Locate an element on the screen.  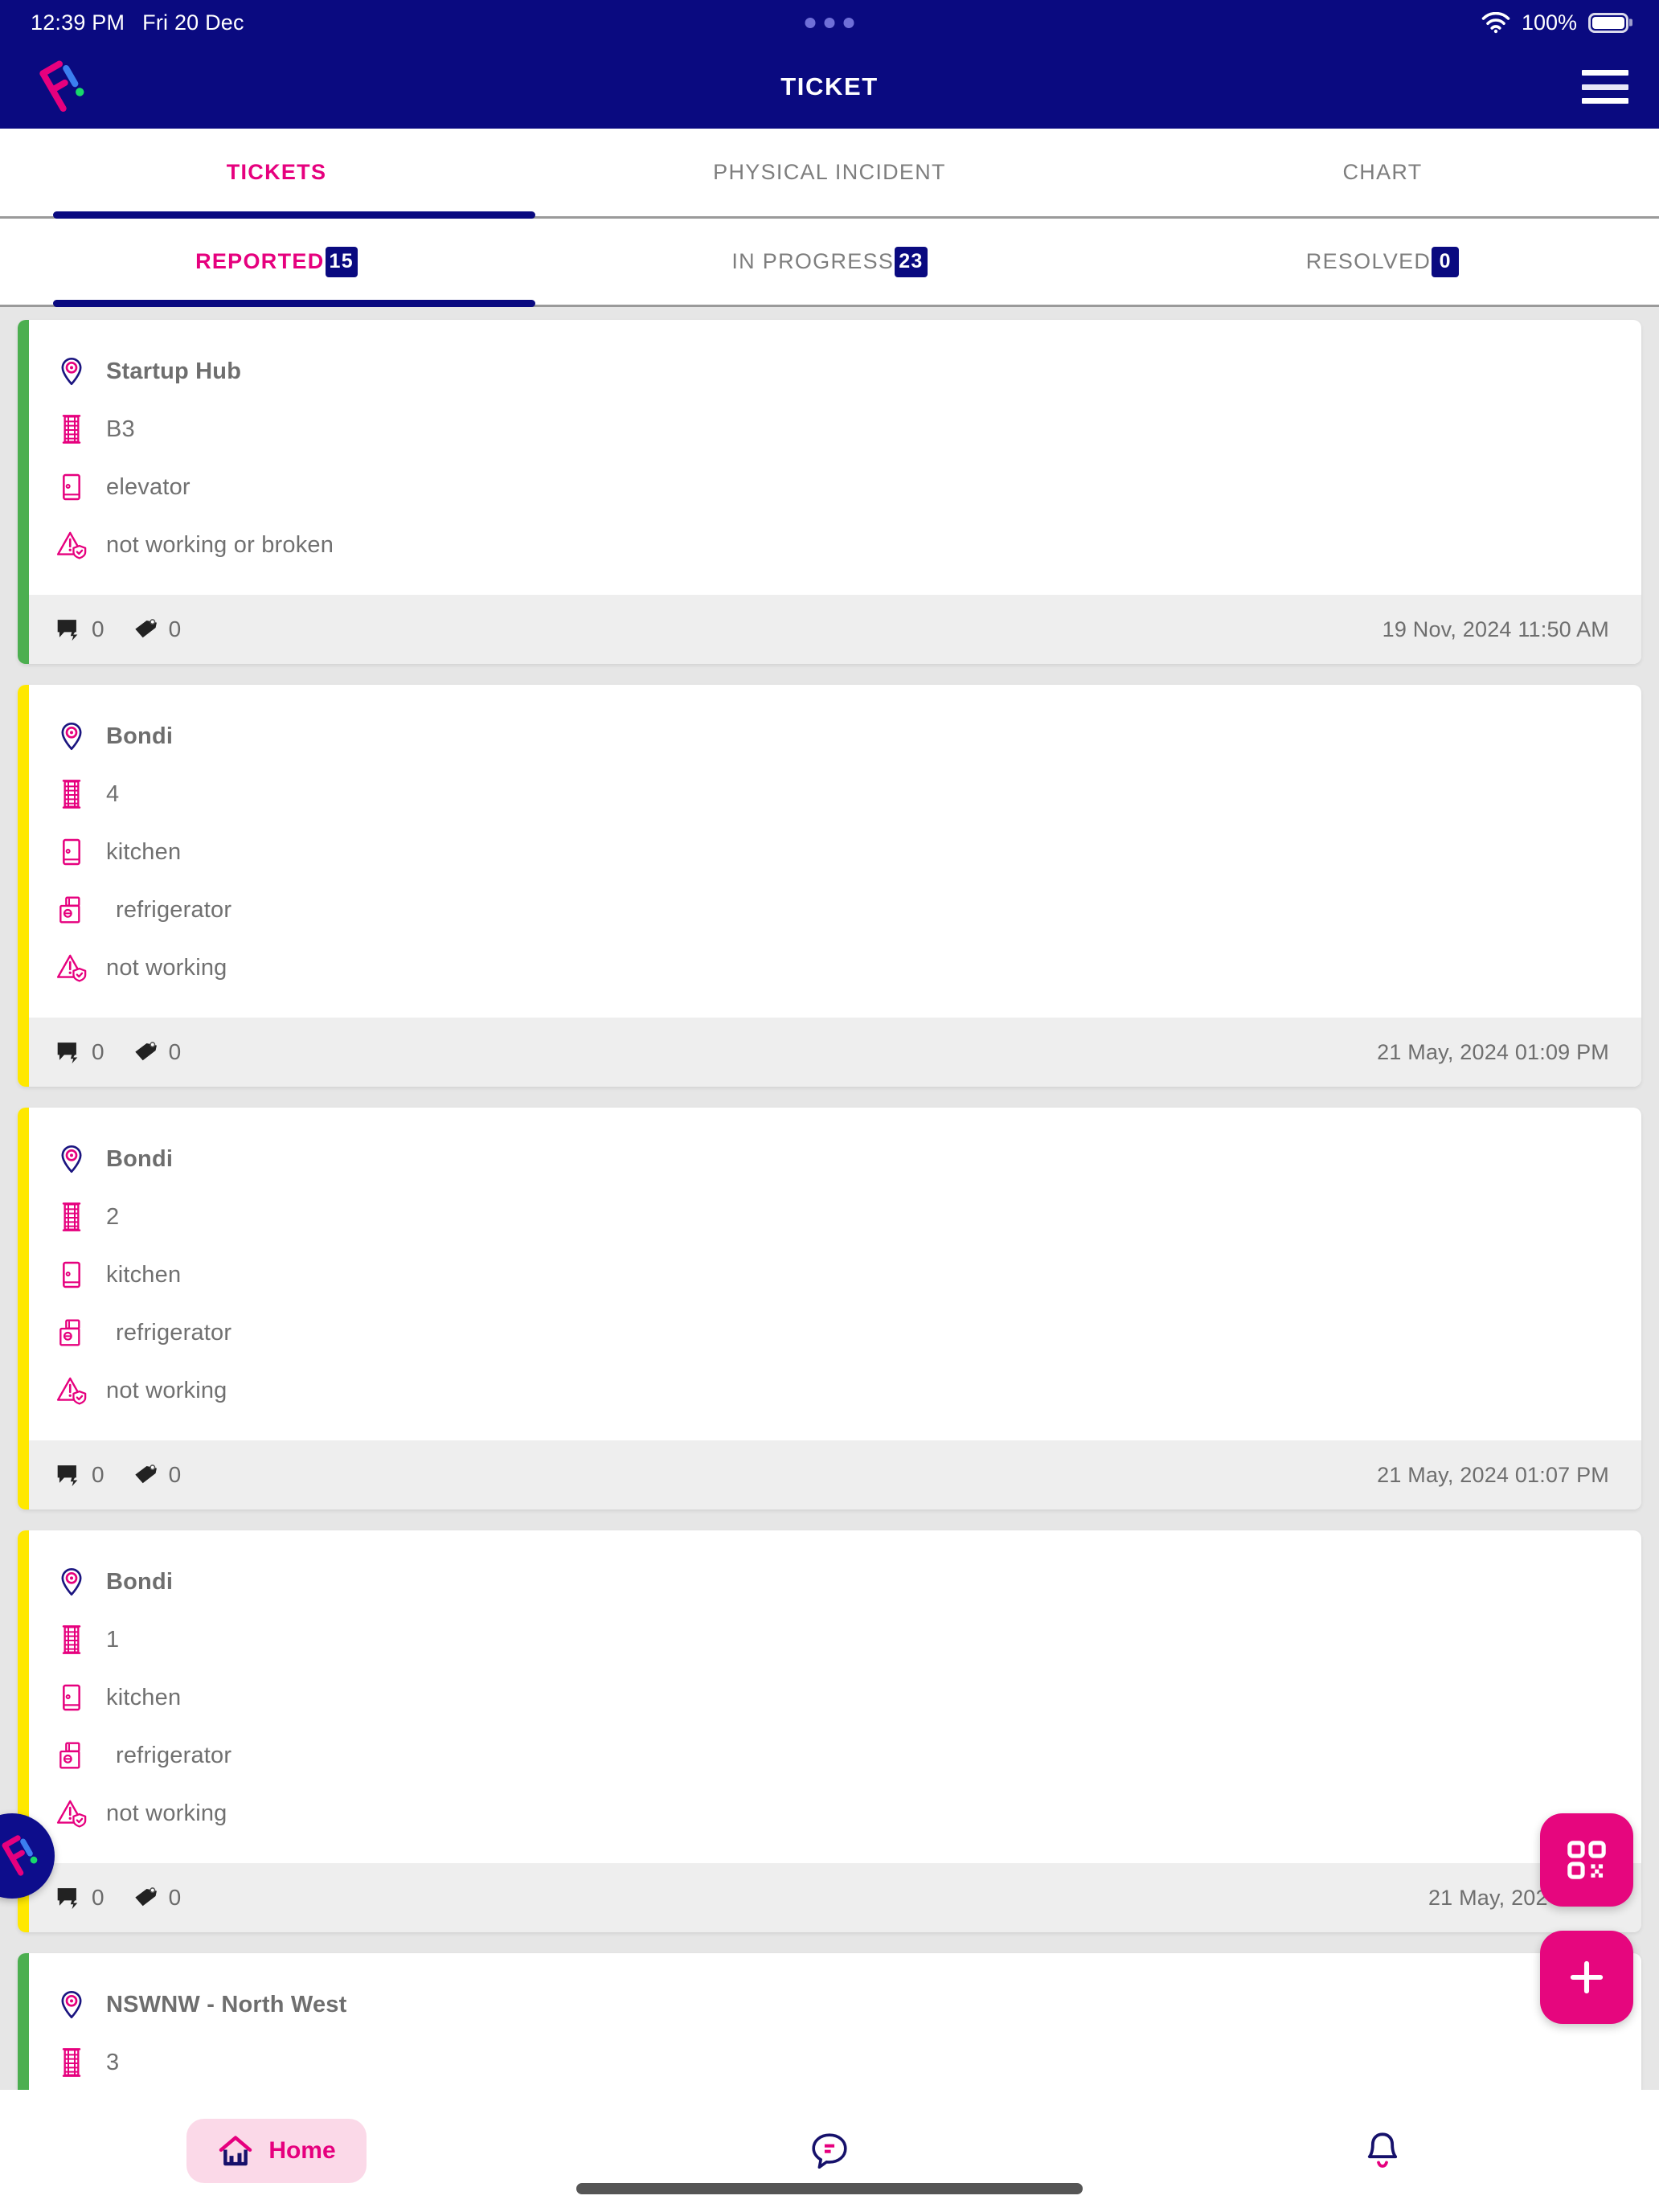
chat-bubble-icon is located at coordinates (829, 2151).